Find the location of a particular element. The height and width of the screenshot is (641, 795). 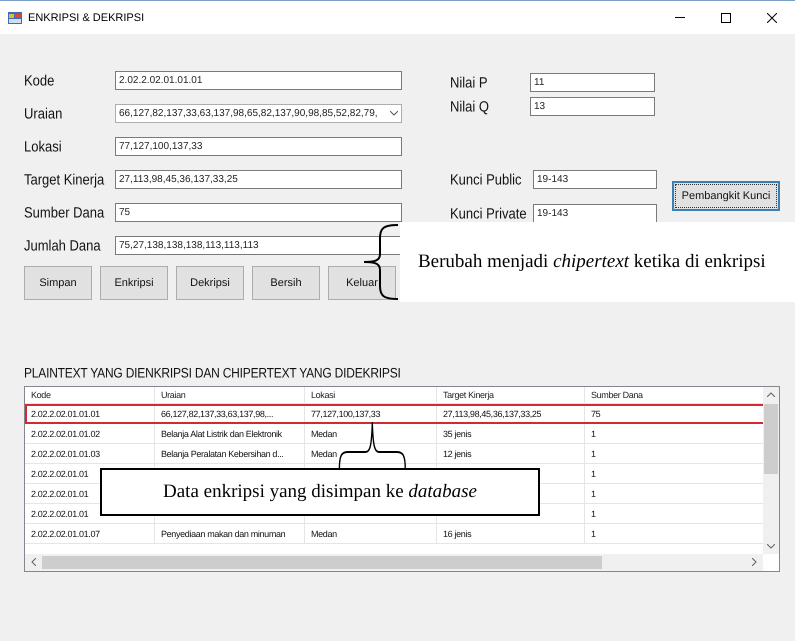

scroll-right-icon is located at coordinates (754, 562).